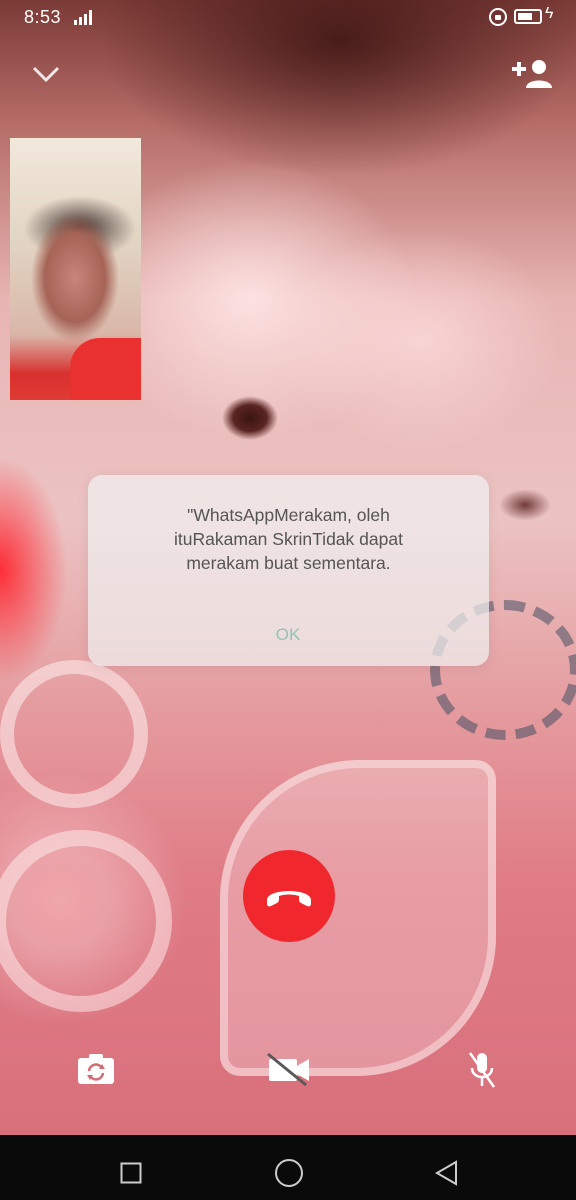 The width and height of the screenshot is (576, 1200). What do you see at coordinates (528, 16) in the screenshot?
I see `battery-icon` at bounding box center [528, 16].